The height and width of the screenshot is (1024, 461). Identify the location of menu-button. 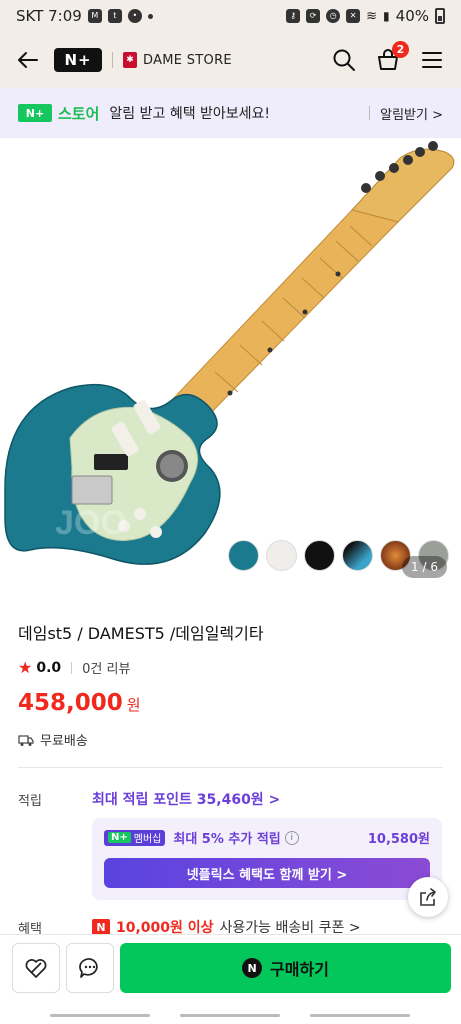
(432, 60).